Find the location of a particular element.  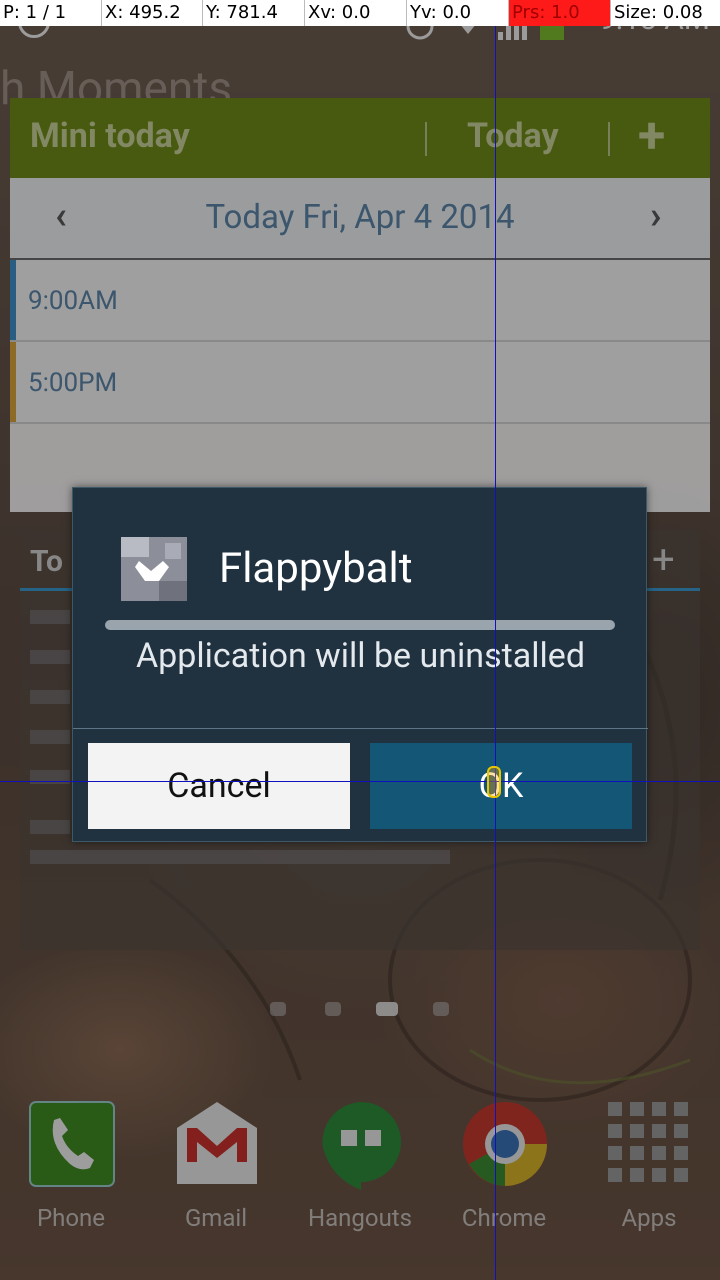

debug-x: X: 495.2 is located at coordinates (152, 13).